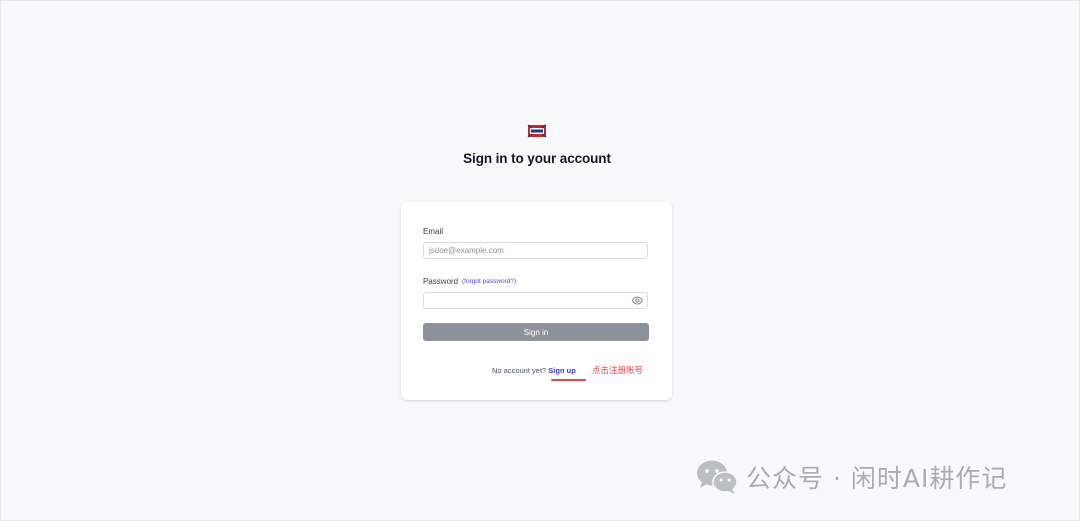 The image size is (1080, 521). I want to click on watermark-text: 公众号 · 闲时AI耕作记, so click(877, 478).